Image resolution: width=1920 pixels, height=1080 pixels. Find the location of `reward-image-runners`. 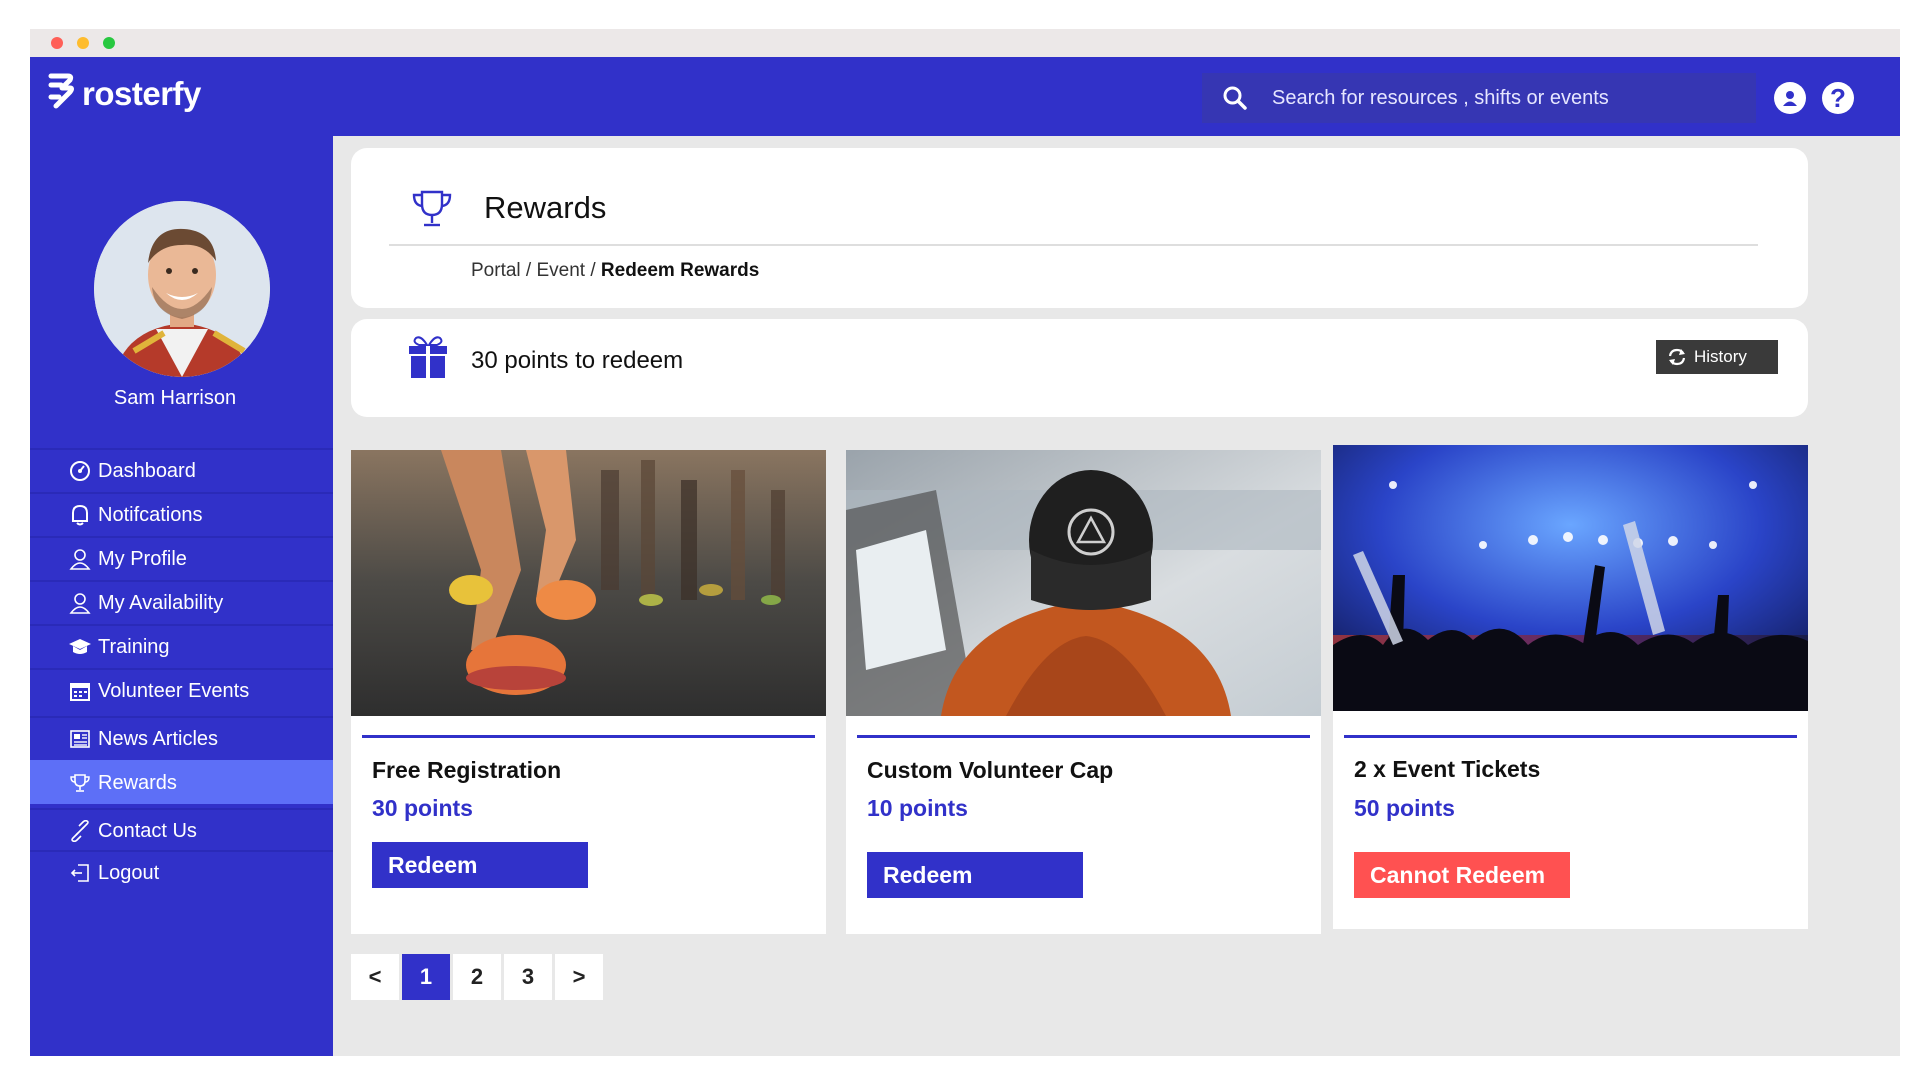

reward-image-runners is located at coordinates (588, 583).